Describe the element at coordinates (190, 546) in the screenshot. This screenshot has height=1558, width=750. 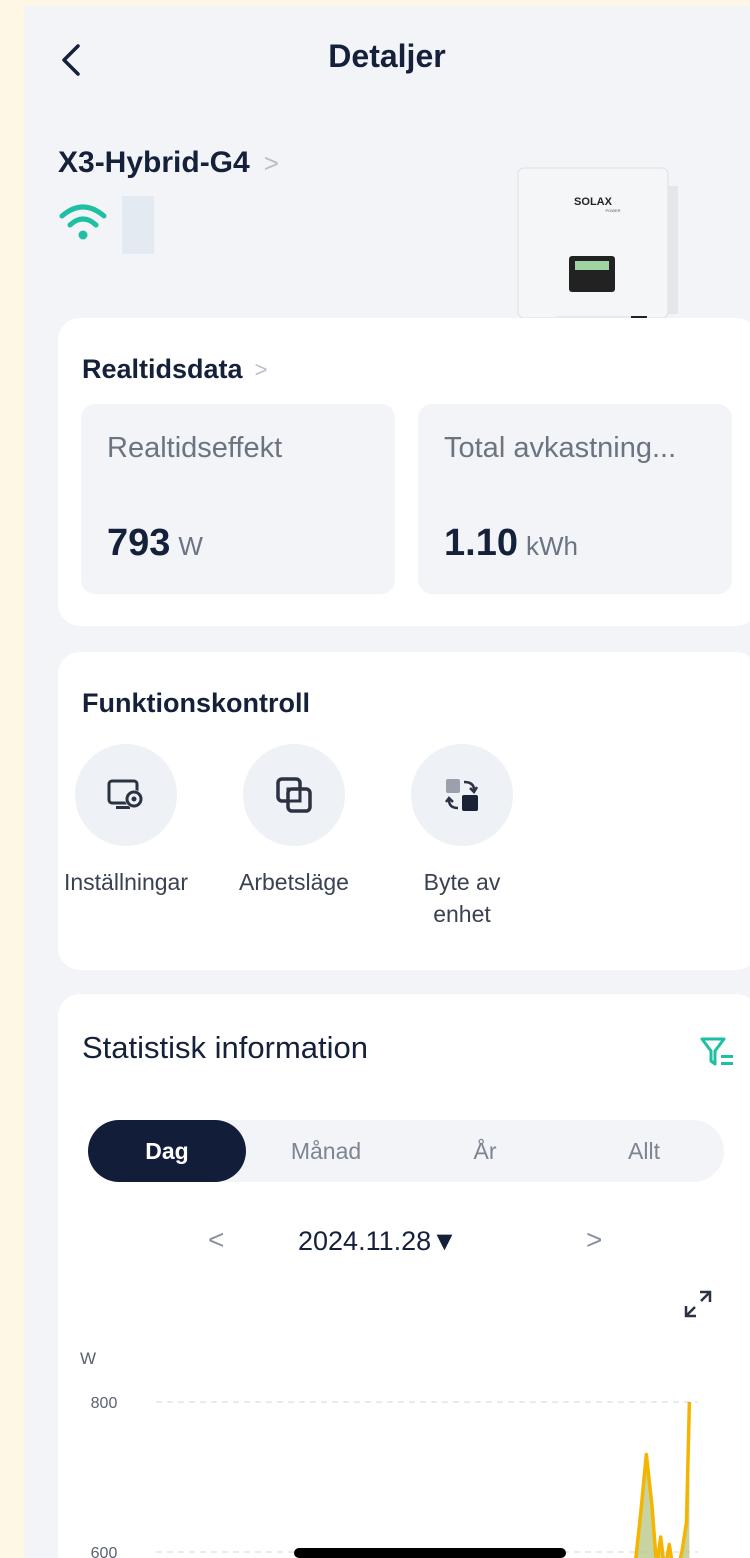
I see `power-unit: W` at that location.